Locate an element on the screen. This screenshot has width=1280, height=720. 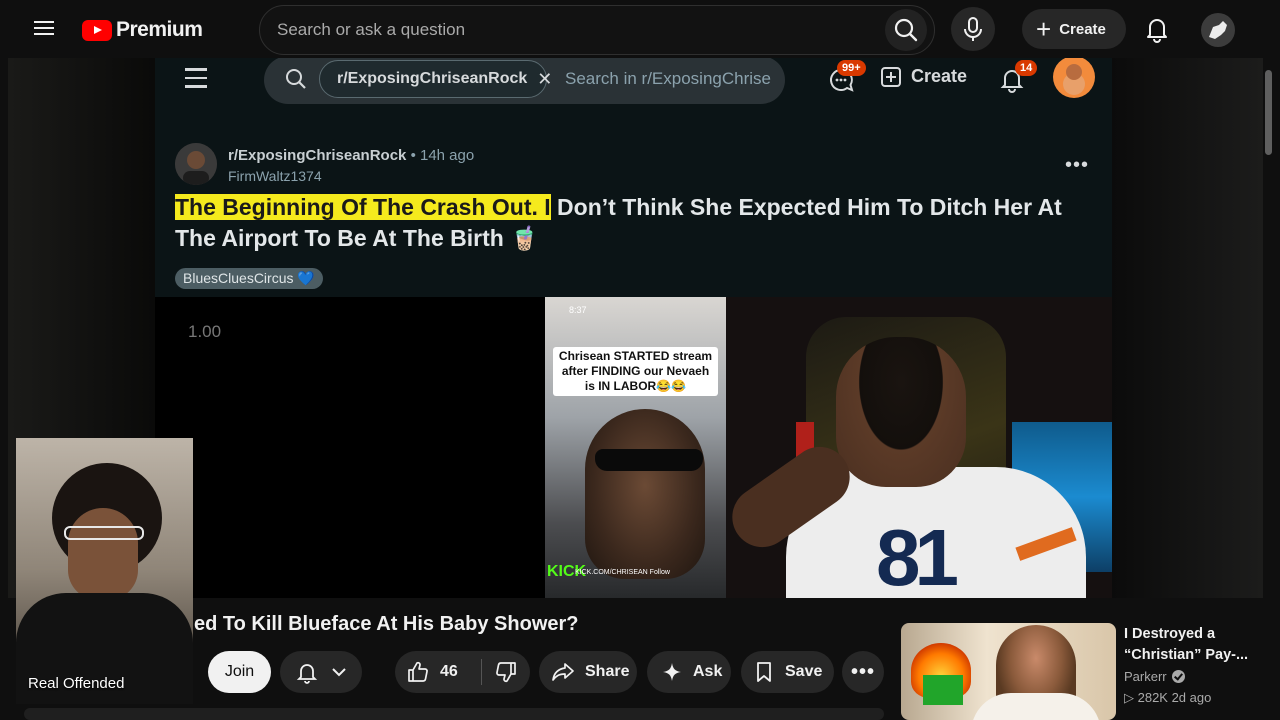
snoo-avatar-icon is located at coordinates (1074, 79).